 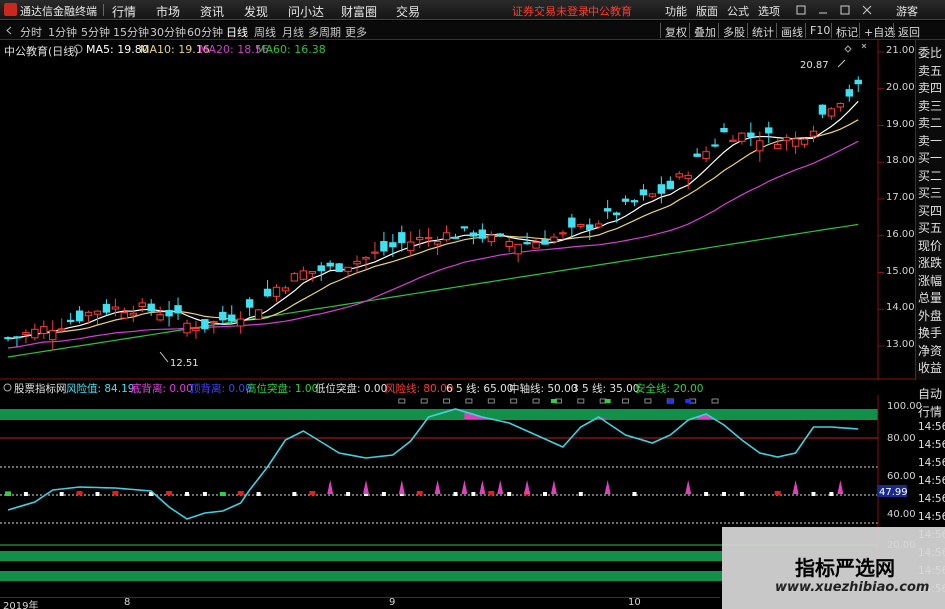 What do you see at coordinates (62, 32) in the screenshot?
I see `period-1min: 1分钟` at bounding box center [62, 32].